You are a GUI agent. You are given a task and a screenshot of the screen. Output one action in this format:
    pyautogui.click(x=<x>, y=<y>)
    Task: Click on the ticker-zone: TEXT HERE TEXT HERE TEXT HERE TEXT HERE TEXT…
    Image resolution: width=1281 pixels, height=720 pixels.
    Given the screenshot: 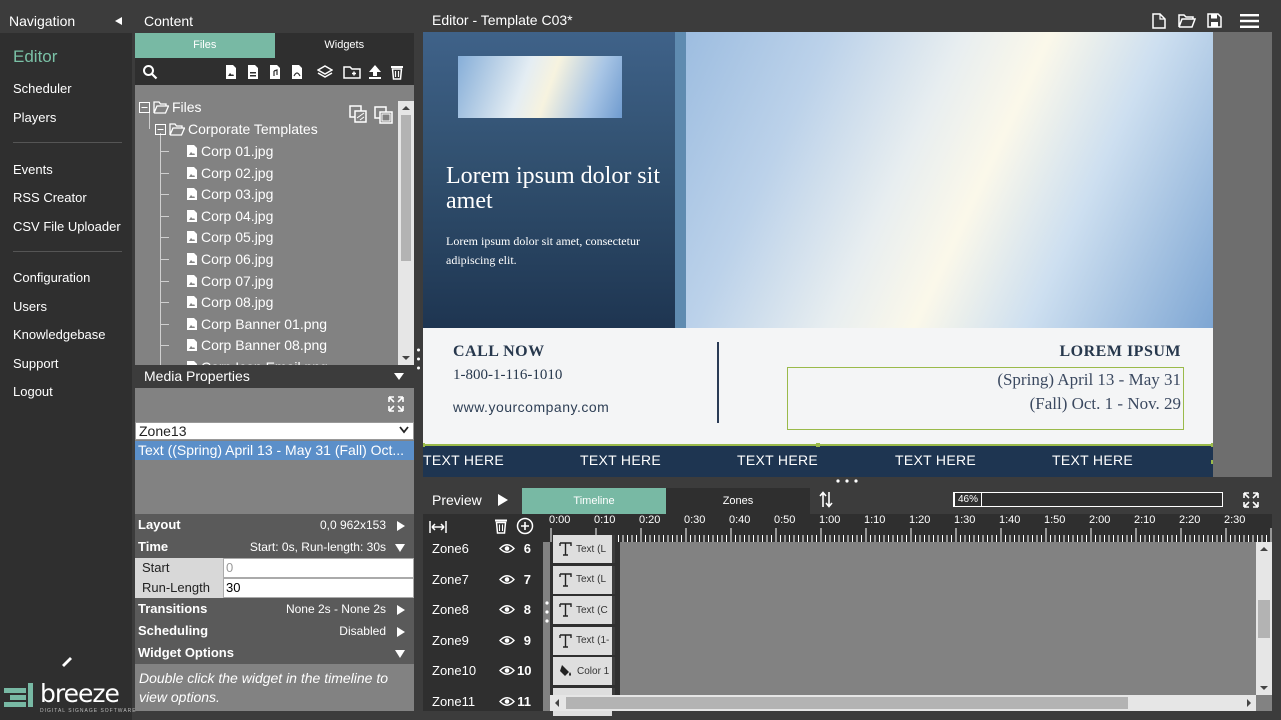 What is the action you would take?
    pyautogui.click(x=818, y=460)
    